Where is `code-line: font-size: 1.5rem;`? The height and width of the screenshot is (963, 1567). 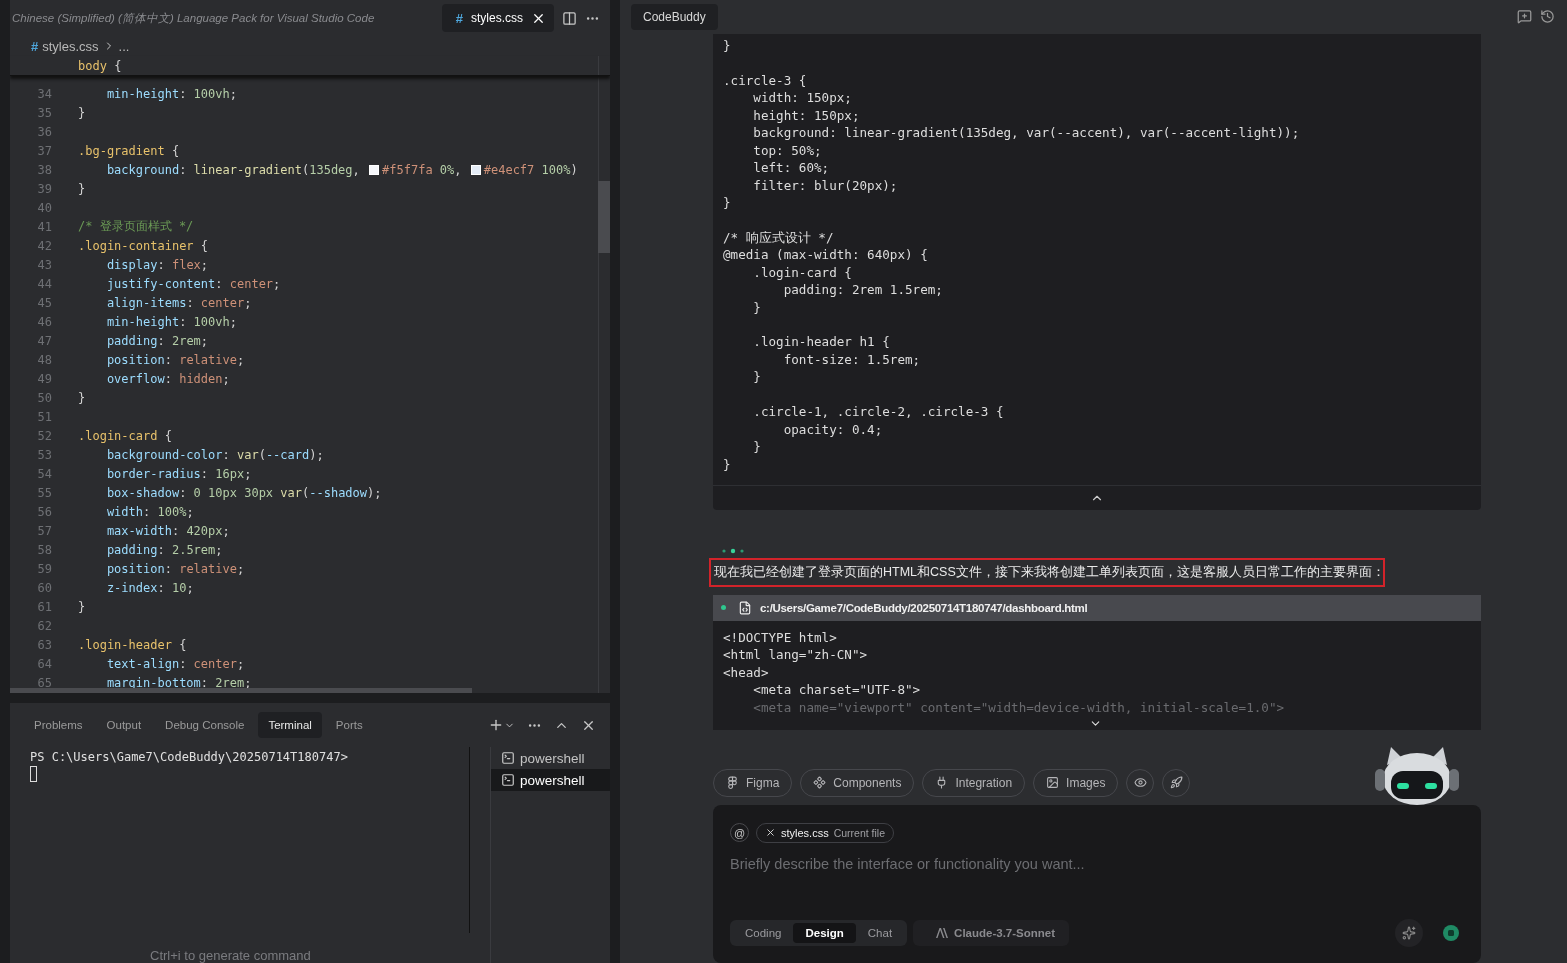 code-line: font-size: 1.5rem; is located at coordinates (852, 359).